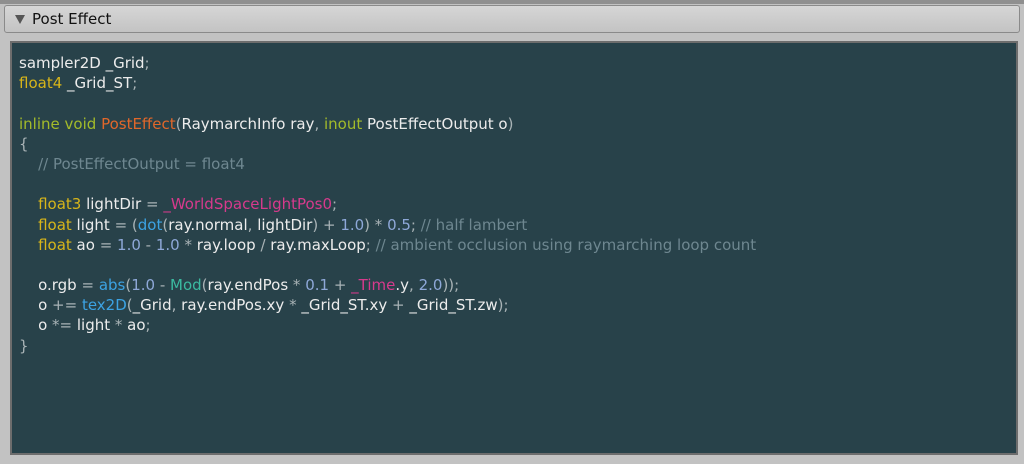 The image size is (1024, 464). I want to click on code-token: ray.endPos, so click(248, 285).